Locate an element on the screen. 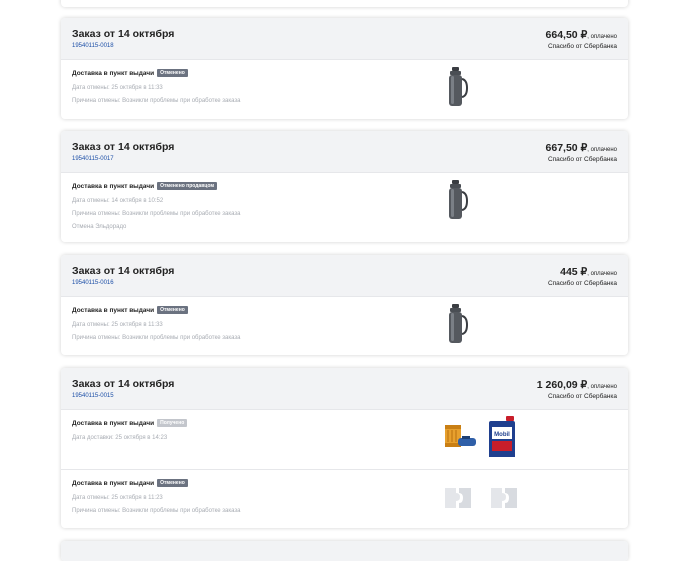 The height and width of the screenshot is (561, 700). order-price: 664,50 ₽, оплачено Спасибо от Сбербанка is located at coordinates (581, 39).